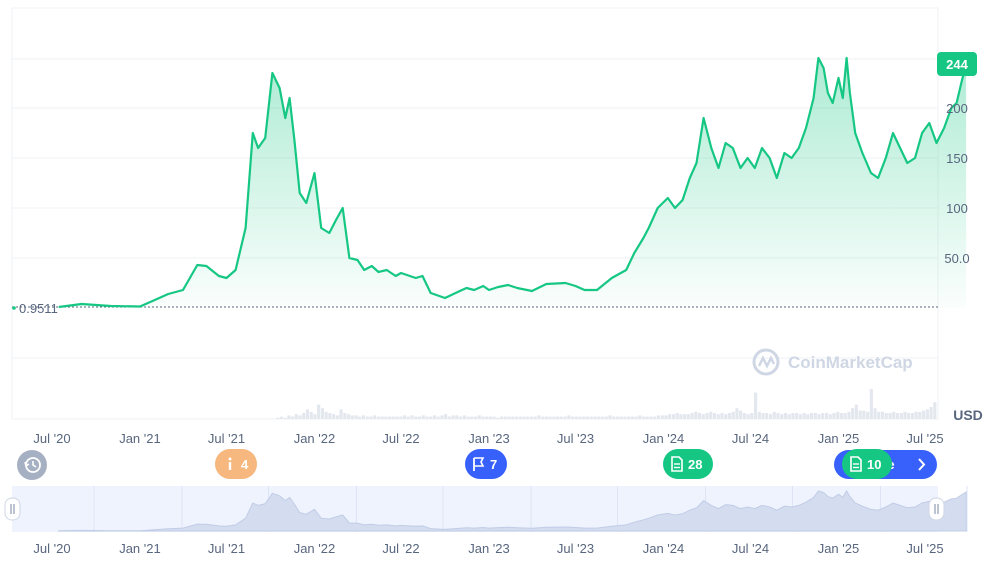 The height and width of the screenshot is (567, 1005). I want to click on last-price-value: 244, so click(957, 64).